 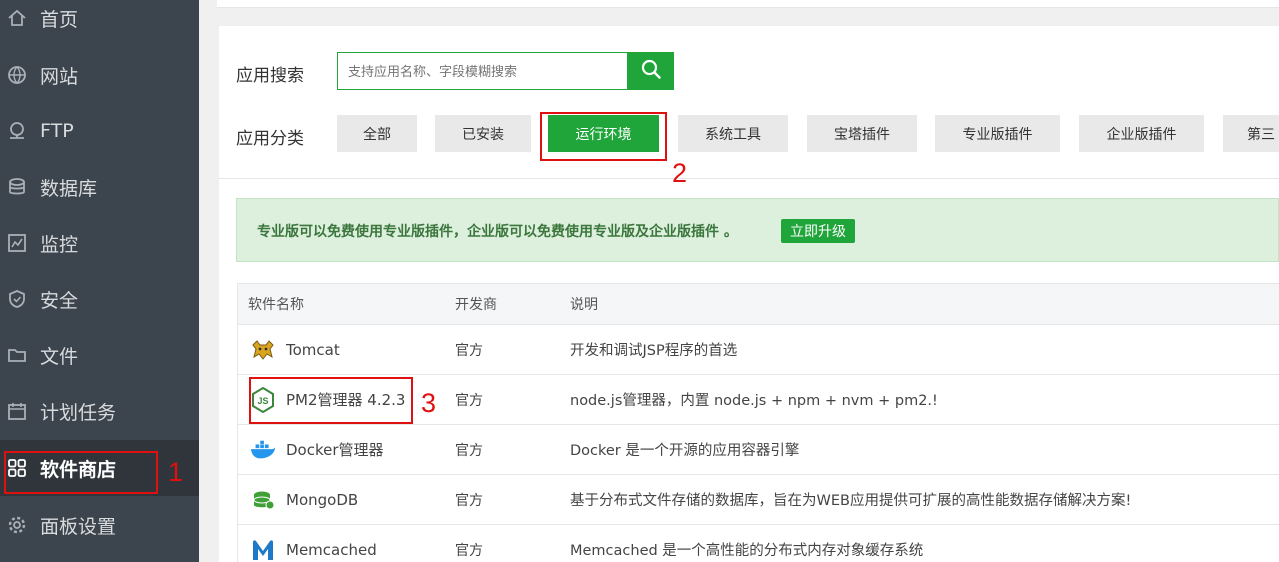 What do you see at coordinates (482, 71) in the screenshot?
I see `search-input` at bounding box center [482, 71].